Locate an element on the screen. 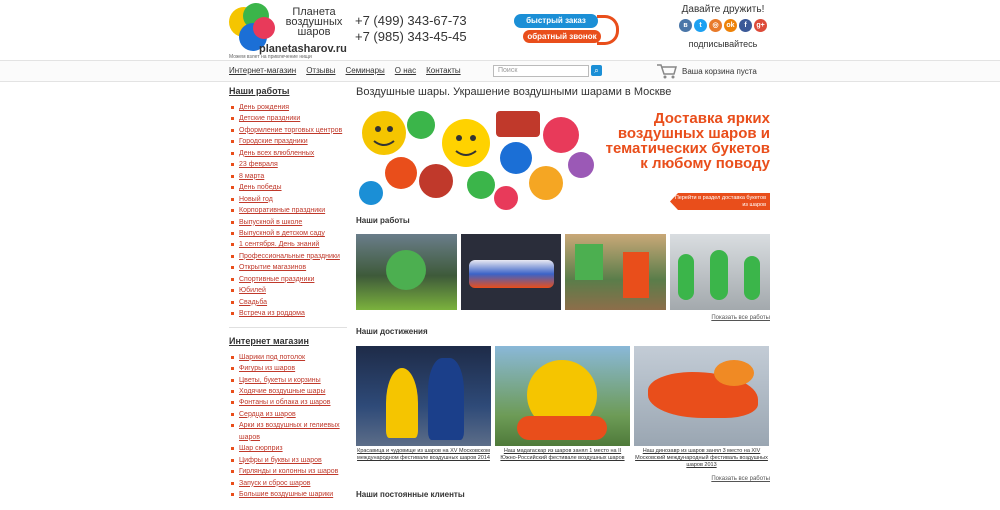 This screenshot has width=1000, height=510. sidebar-list-item: День рождения is located at coordinates (289, 107).